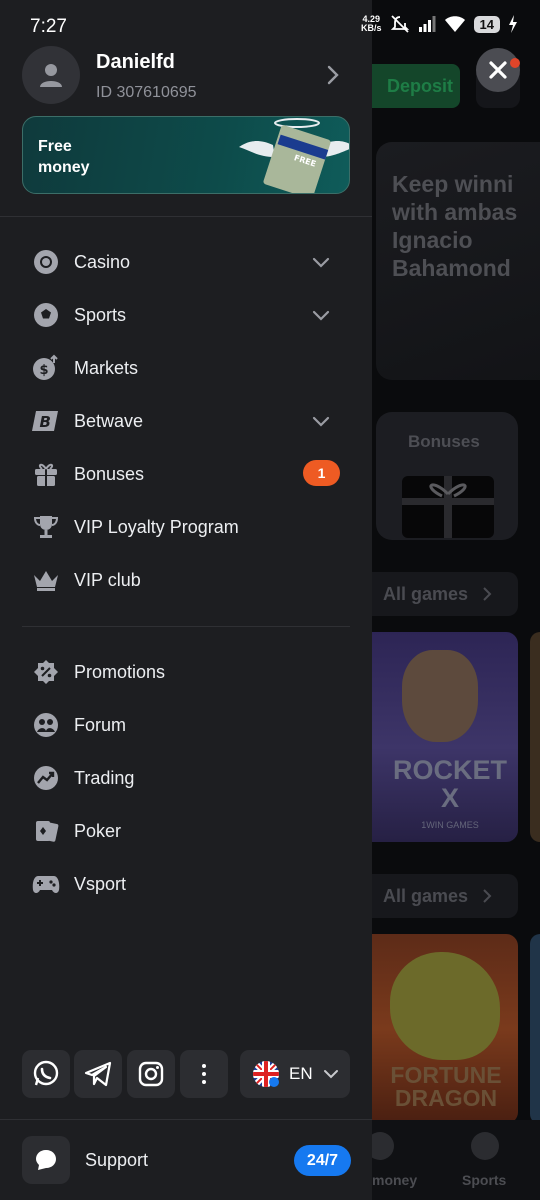  I want to click on menu-label: VIP club, so click(107, 580).